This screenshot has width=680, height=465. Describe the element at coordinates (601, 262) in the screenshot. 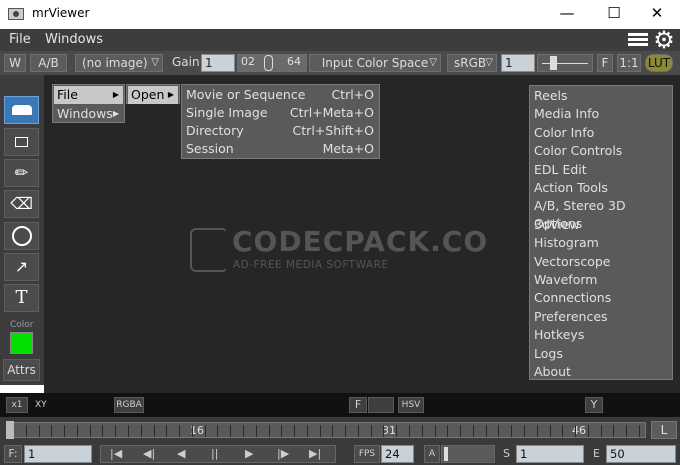

I see `windows-menu-item-vectorscope: Vectorscope` at that location.